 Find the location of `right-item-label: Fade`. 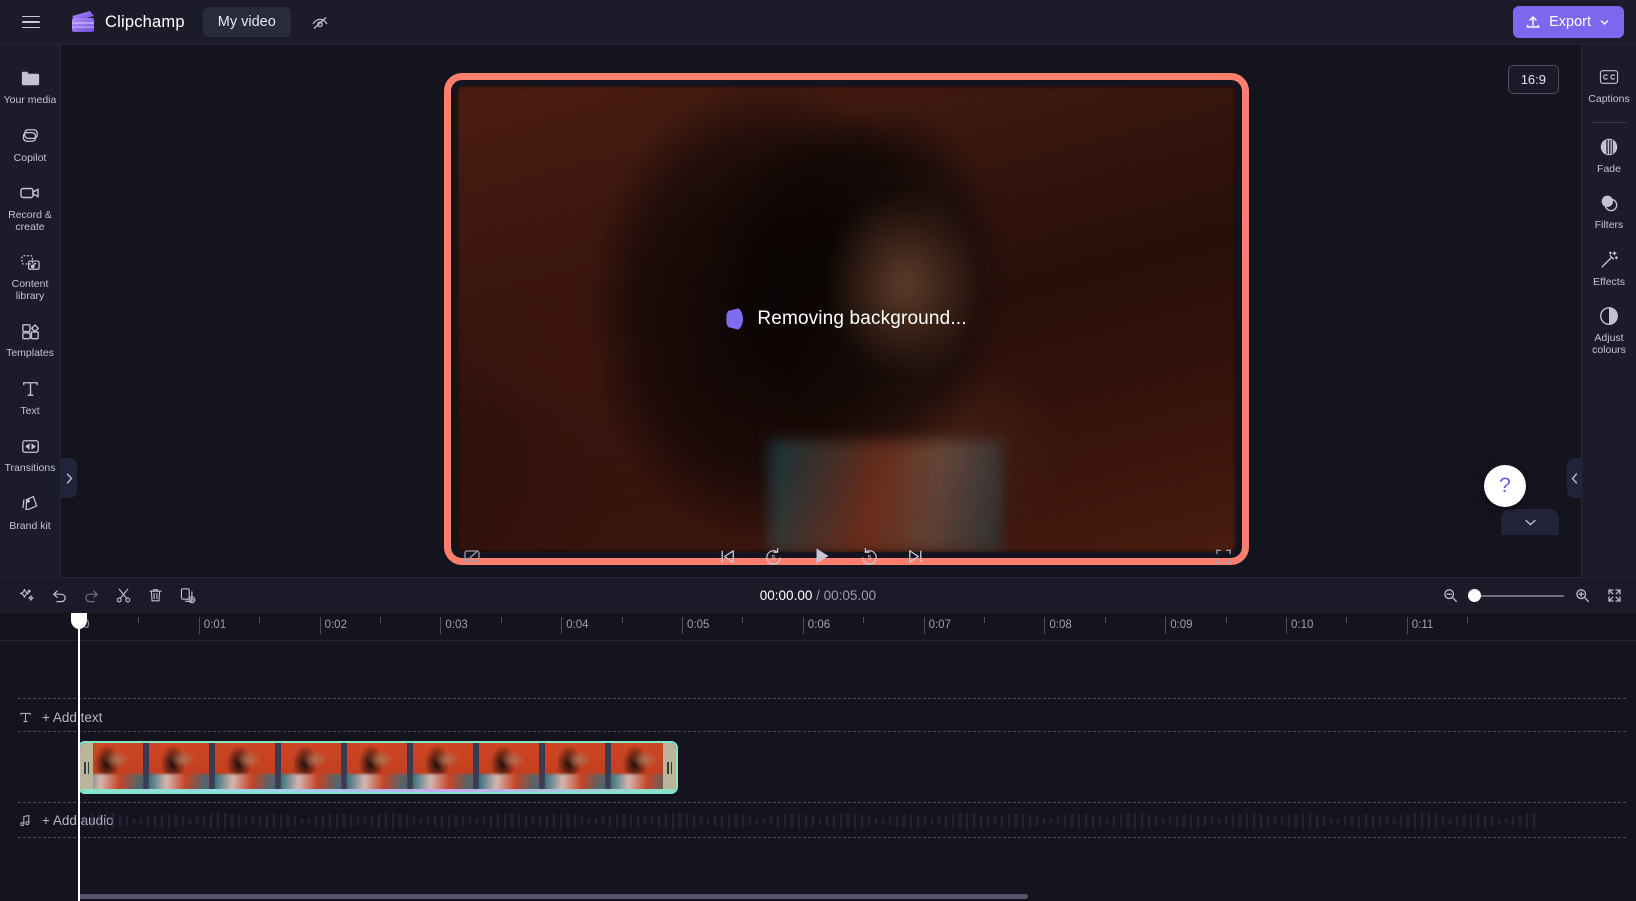

right-item-label: Fade is located at coordinates (1609, 168).